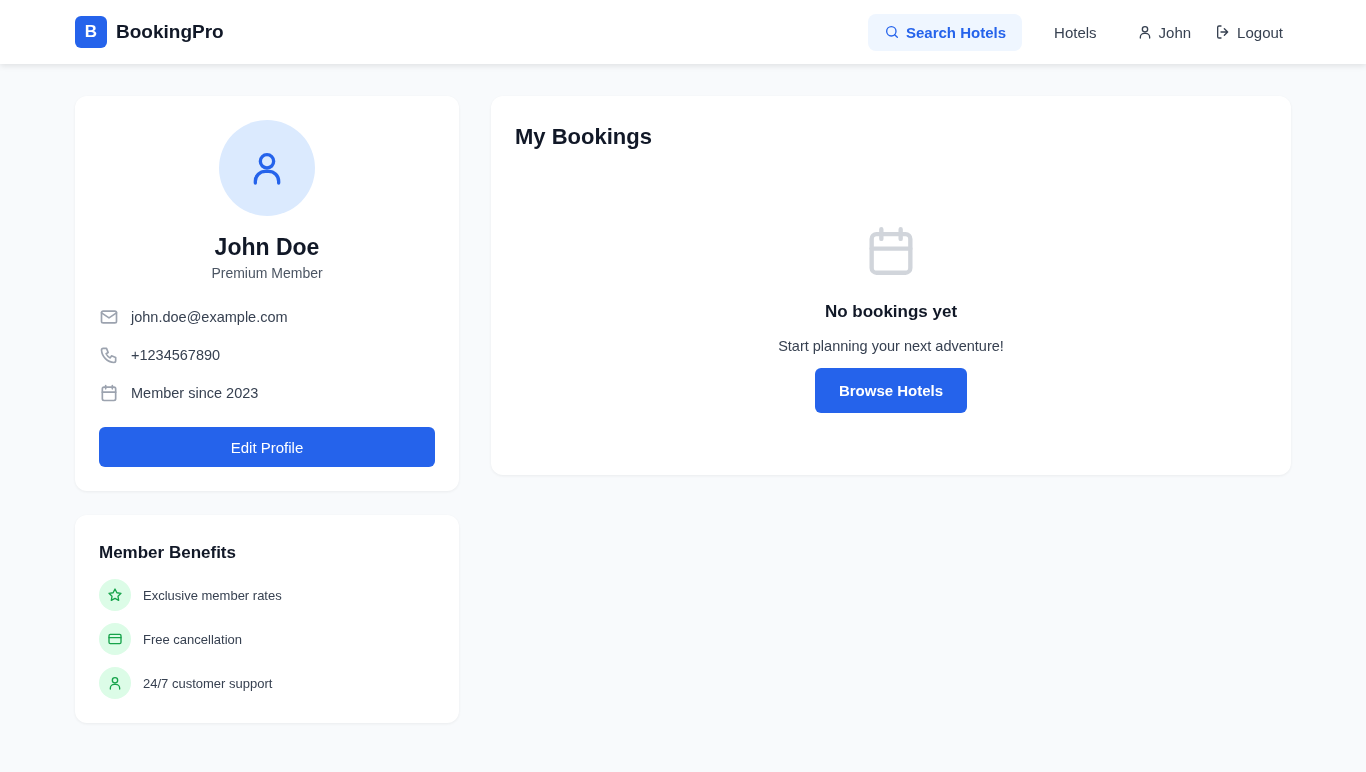 Image resolution: width=1366 pixels, height=772 pixels. Describe the element at coordinates (109, 355) in the screenshot. I see `phone-icon` at that location.